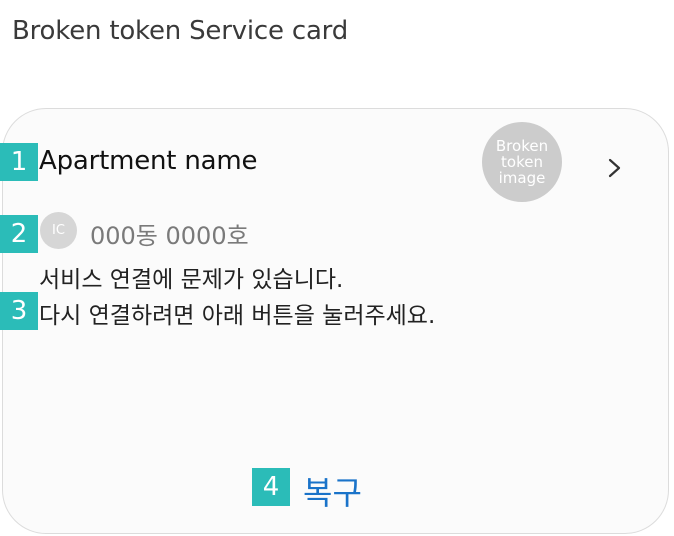 This screenshot has height=536, width=674. I want to click on apartment-name: Apartment name, so click(148, 161).